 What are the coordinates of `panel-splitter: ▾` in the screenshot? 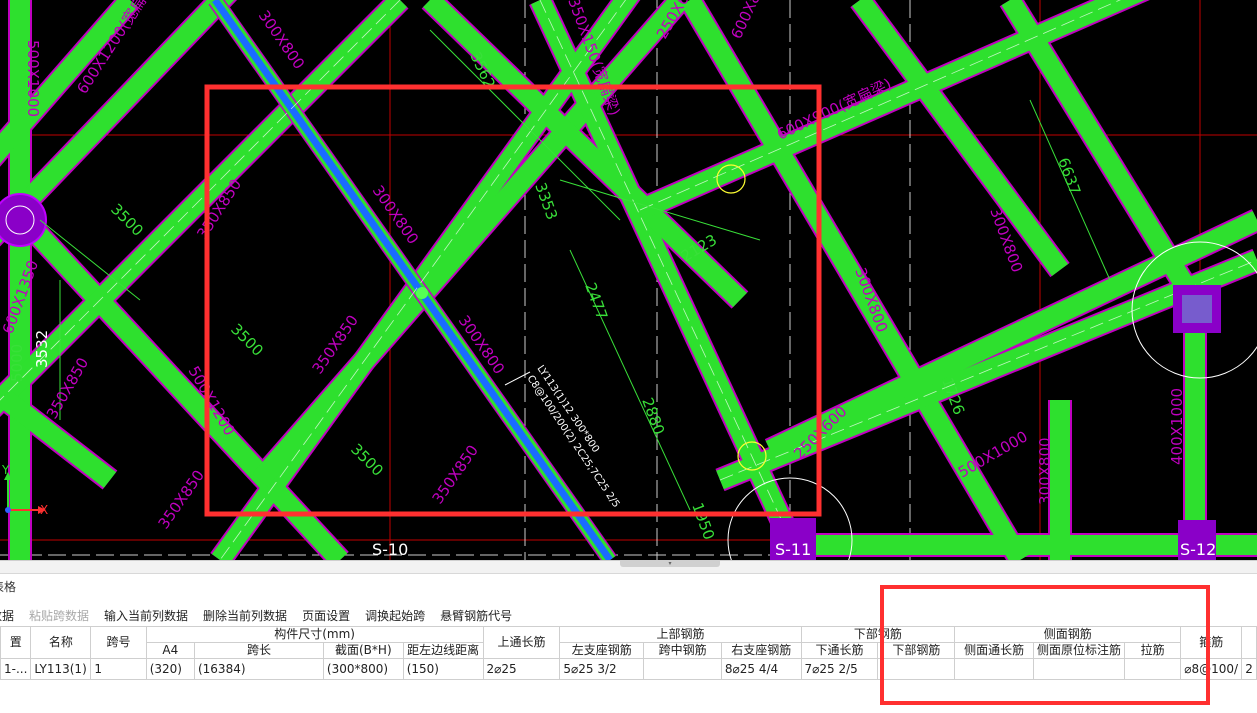 It's located at (628, 567).